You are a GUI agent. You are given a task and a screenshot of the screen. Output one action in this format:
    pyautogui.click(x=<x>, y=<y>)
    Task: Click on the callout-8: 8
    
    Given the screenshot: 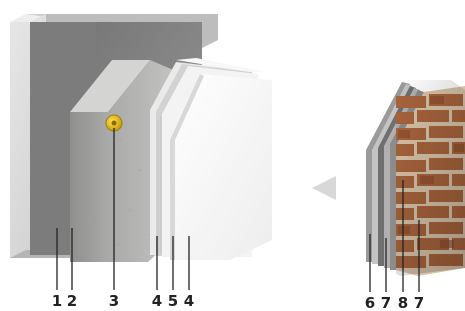 What is the action you would take?
    pyautogui.click(x=403, y=302)
    